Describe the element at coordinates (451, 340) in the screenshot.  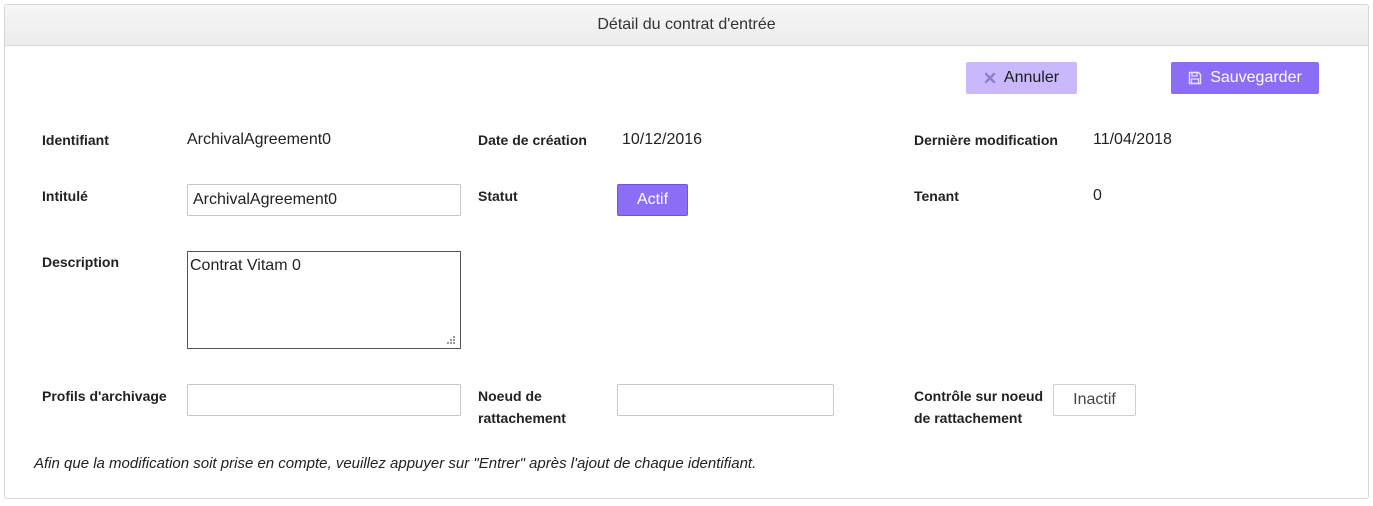
I see `resize-grip-icon` at that location.